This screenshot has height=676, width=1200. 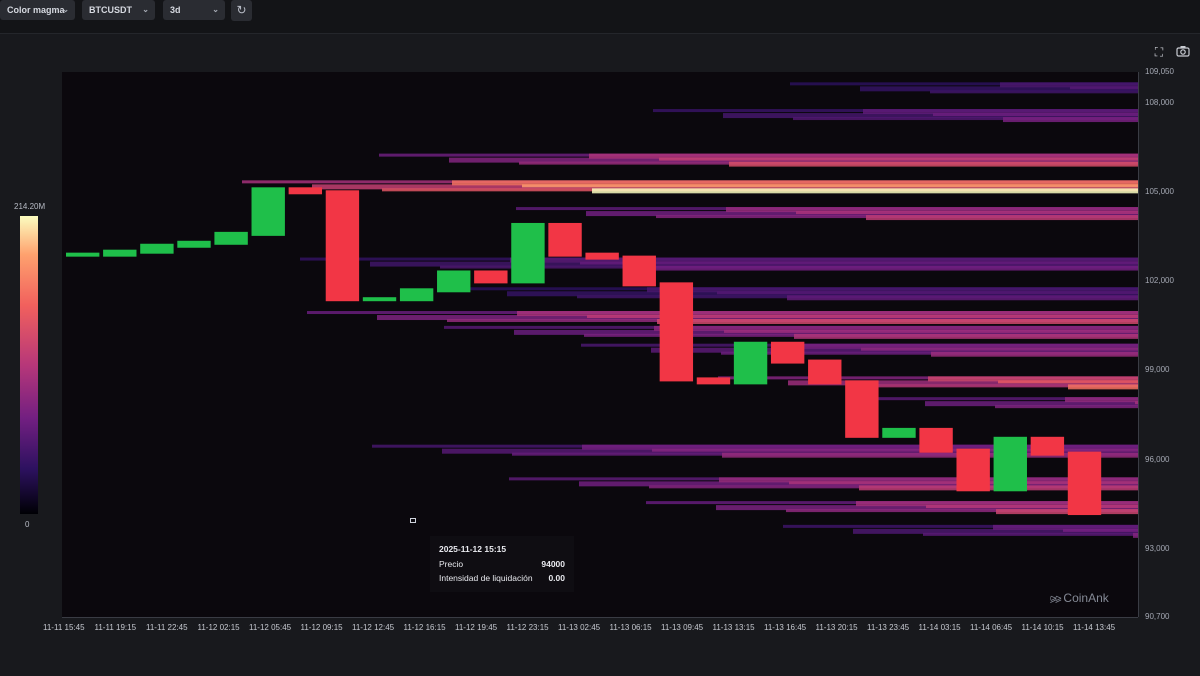 I want to click on timeframe-dropdown: 3d ⌄, so click(x=194, y=10).